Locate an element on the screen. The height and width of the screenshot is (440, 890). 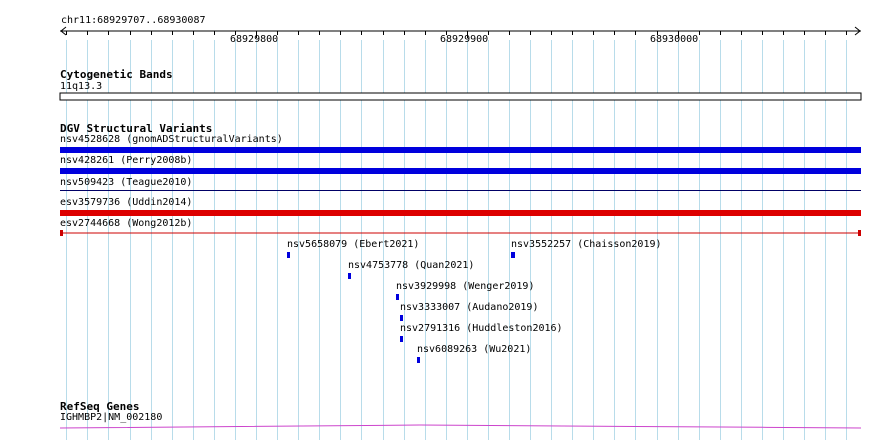
ruler-tick-label-0: 68929800 is located at coordinates (254, 39).